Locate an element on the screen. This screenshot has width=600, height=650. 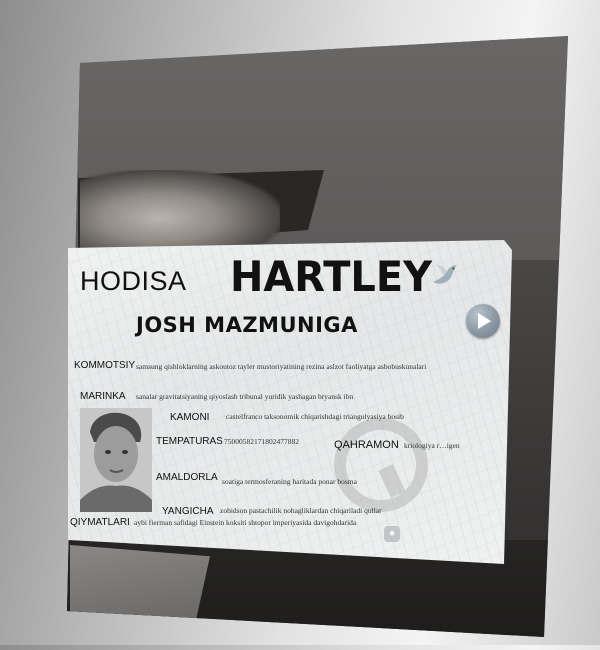
row-label-marinka: MARINKA is located at coordinates (103, 396).